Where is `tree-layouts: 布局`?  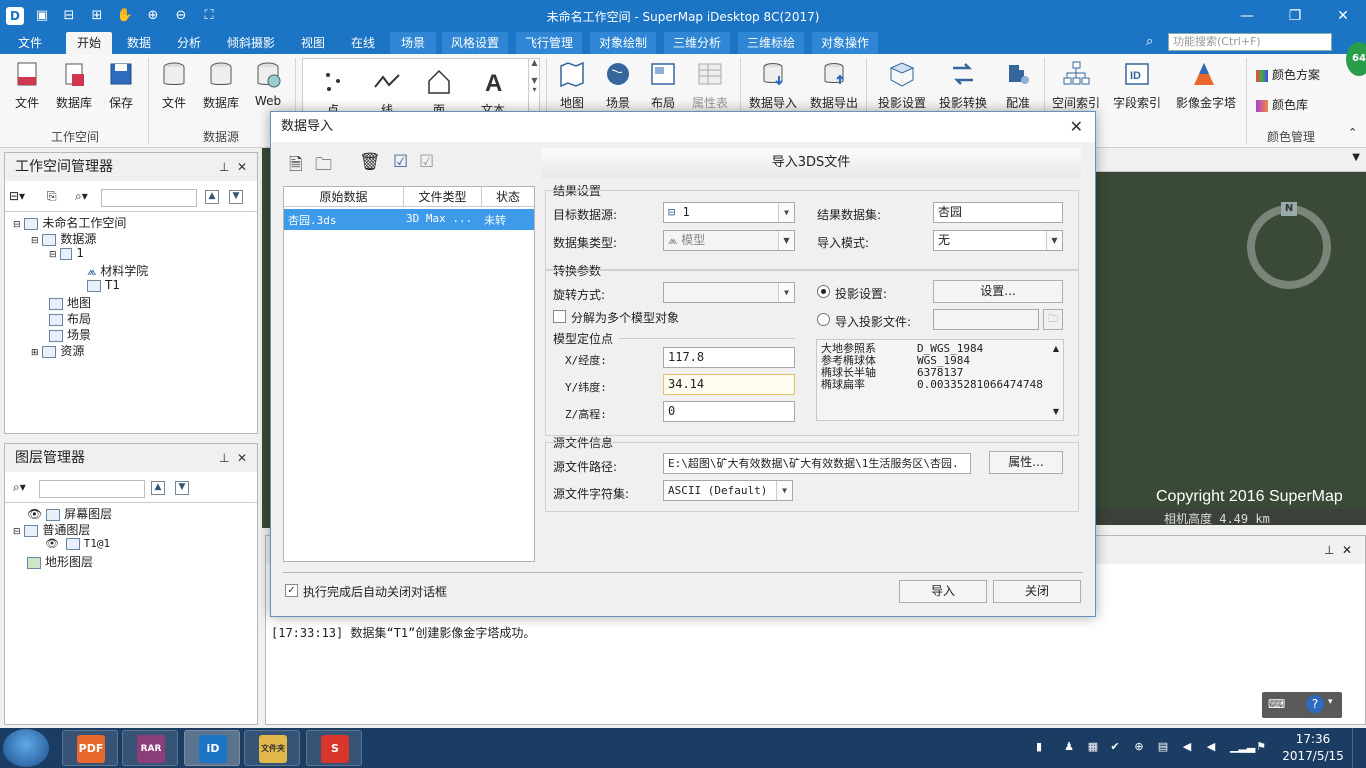
tree-layouts: 布局 is located at coordinates (70, 318).